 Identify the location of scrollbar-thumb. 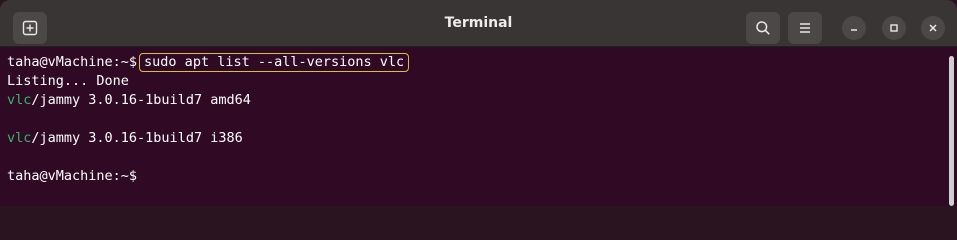
(951, 131).